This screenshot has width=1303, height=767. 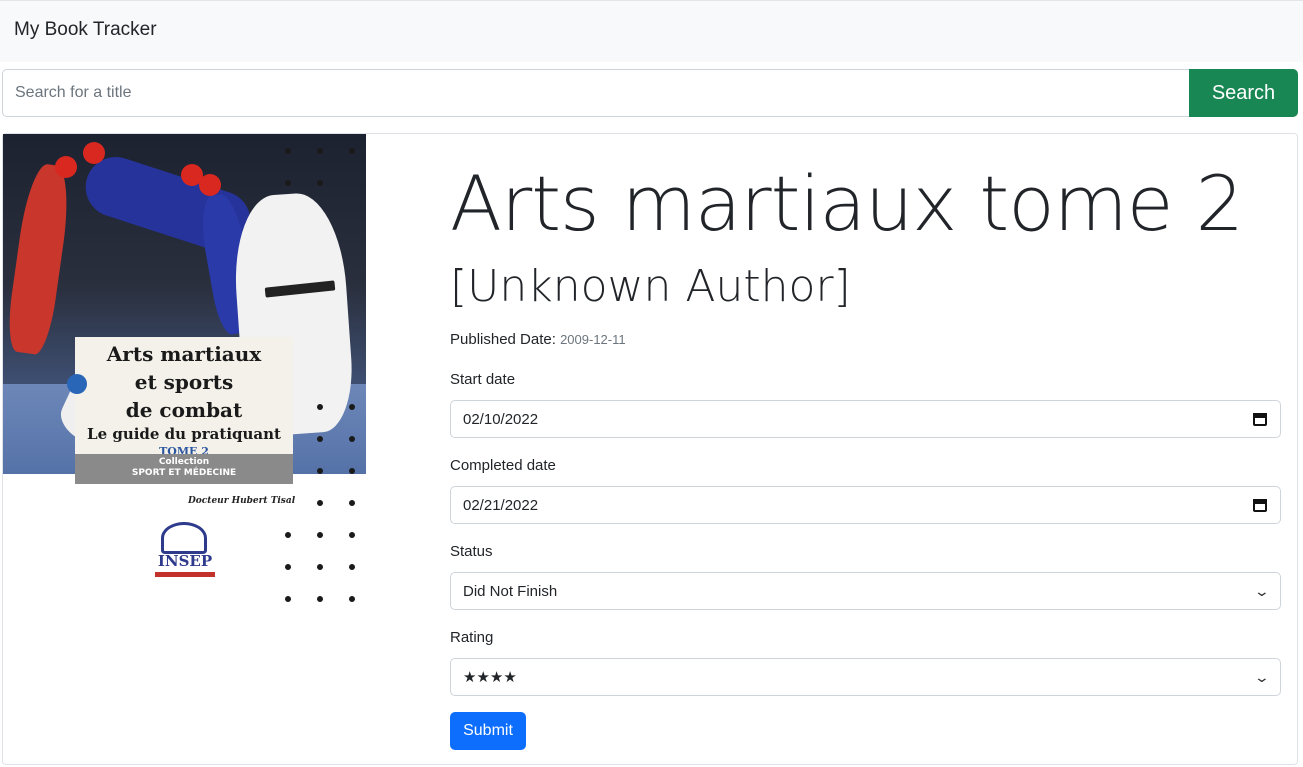 What do you see at coordinates (488, 731) in the screenshot?
I see `submit-button: Submit` at bounding box center [488, 731].